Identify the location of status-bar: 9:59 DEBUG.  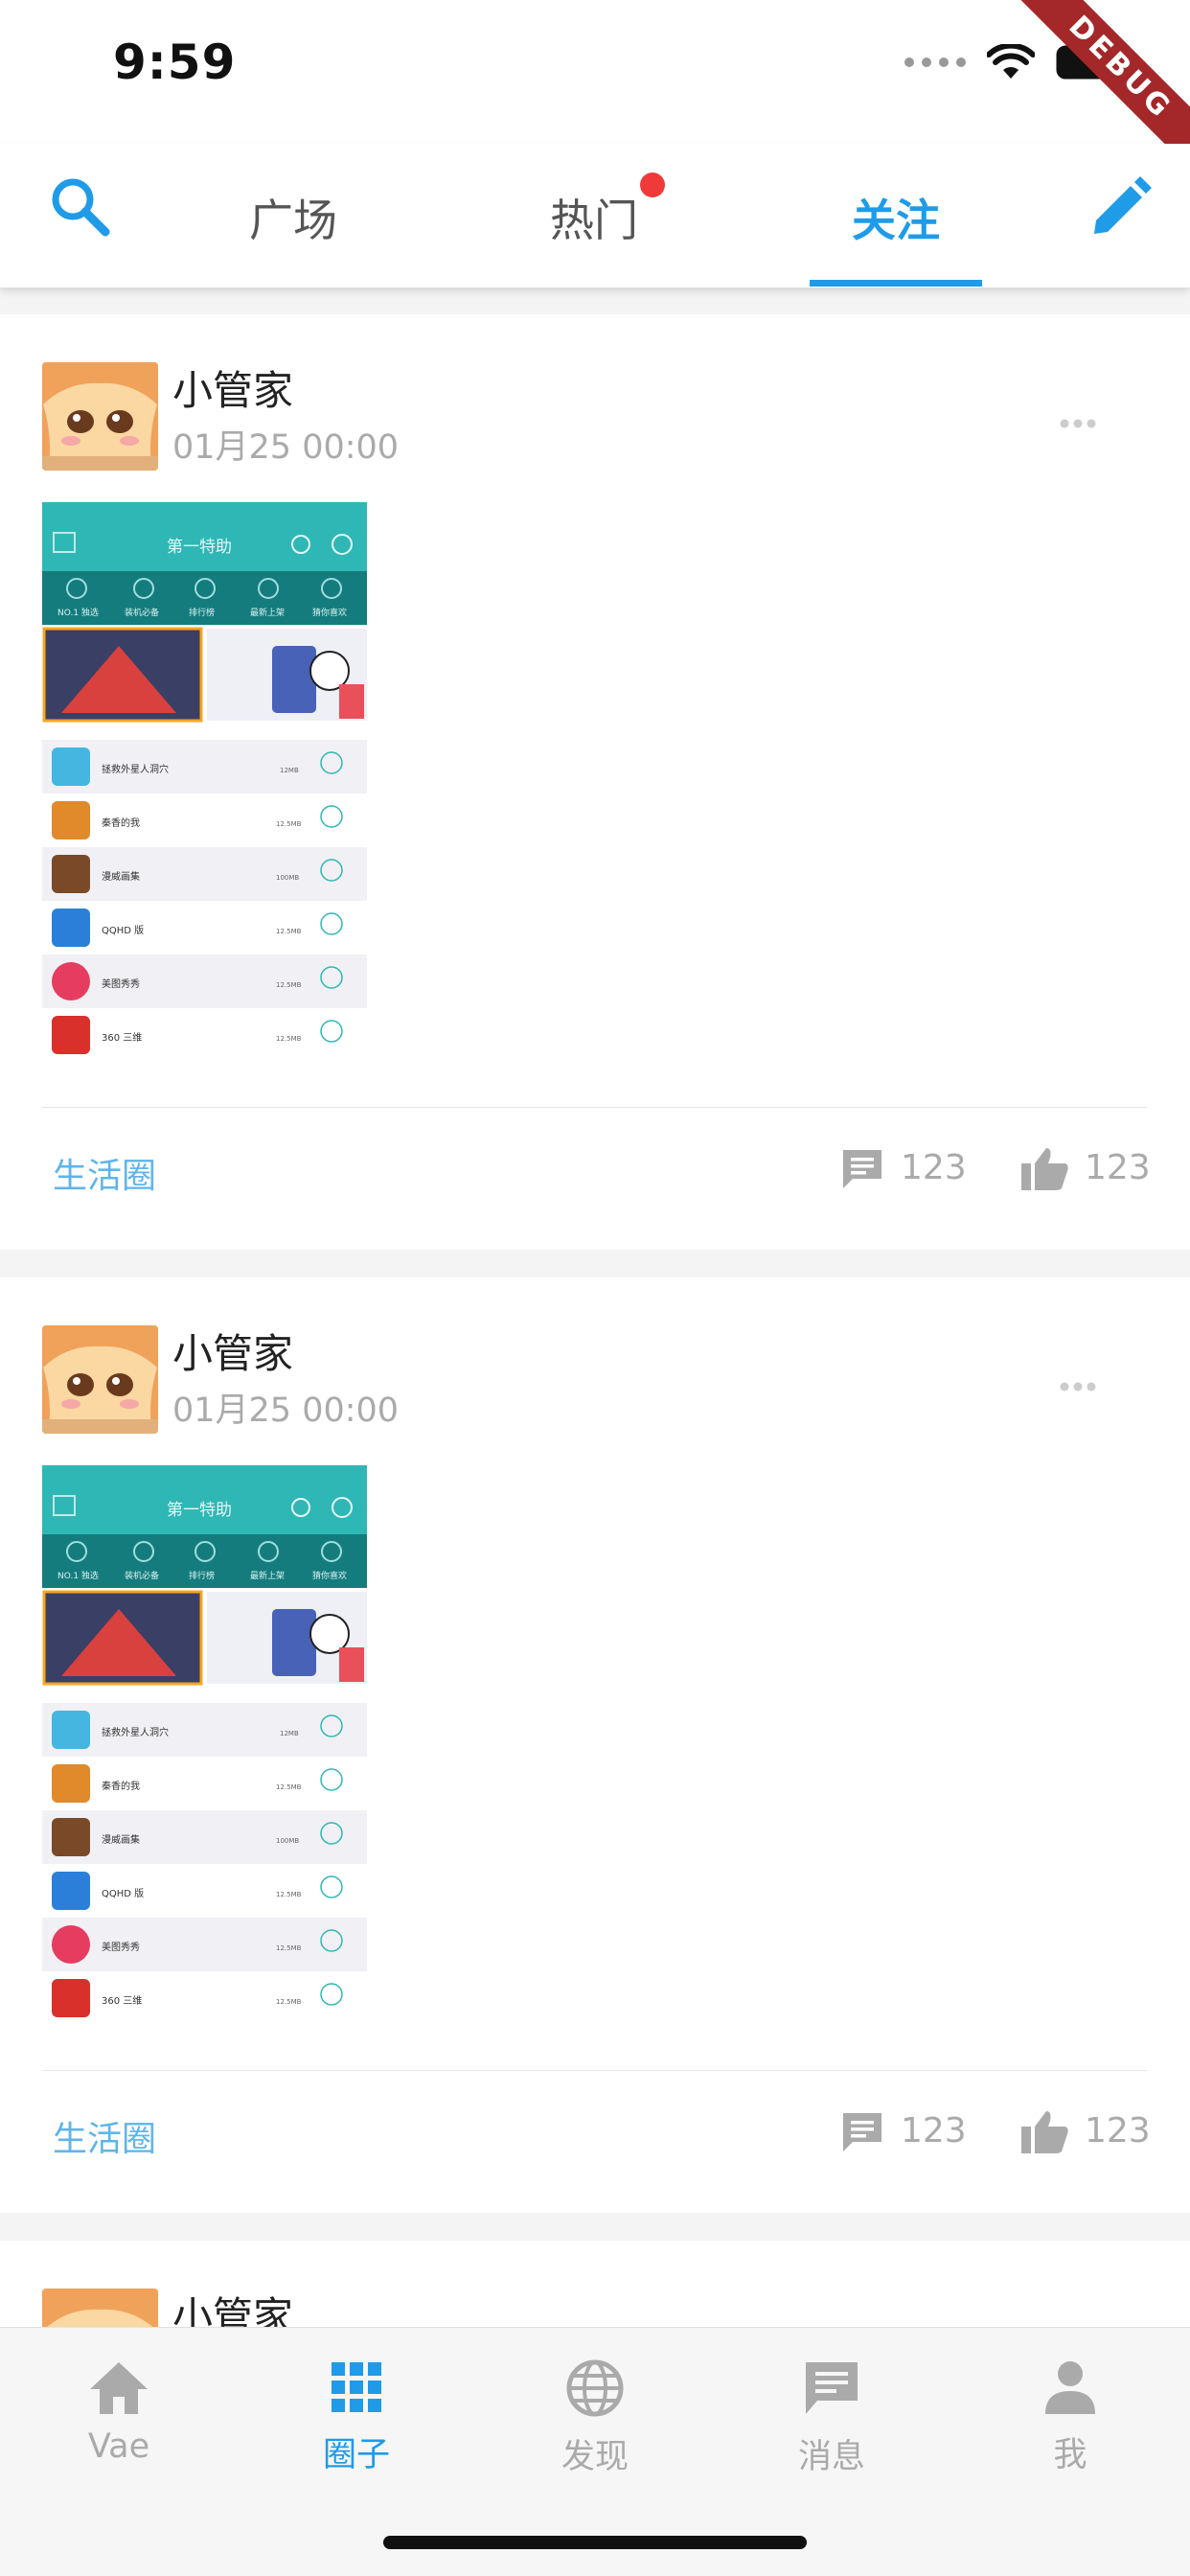
(595, 98).